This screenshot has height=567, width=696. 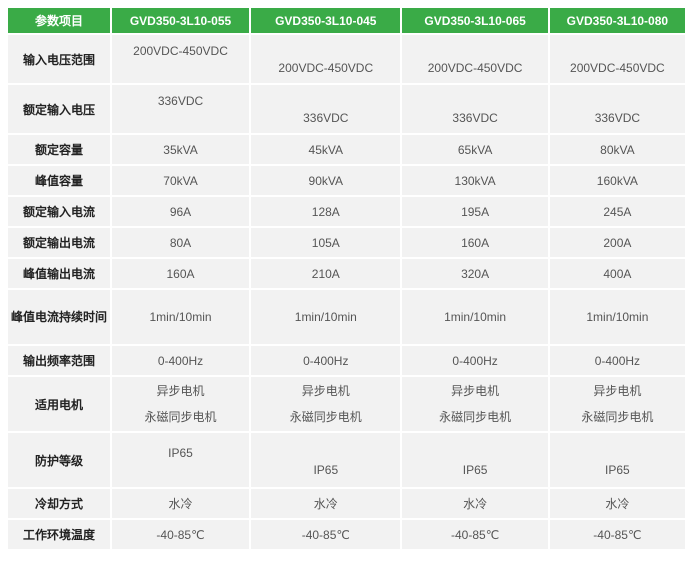 What do you see at coordinates (475, 20) in the screenshot?
I see `header-model: GVD350-3L10-065` at bounding box center [475, 20].